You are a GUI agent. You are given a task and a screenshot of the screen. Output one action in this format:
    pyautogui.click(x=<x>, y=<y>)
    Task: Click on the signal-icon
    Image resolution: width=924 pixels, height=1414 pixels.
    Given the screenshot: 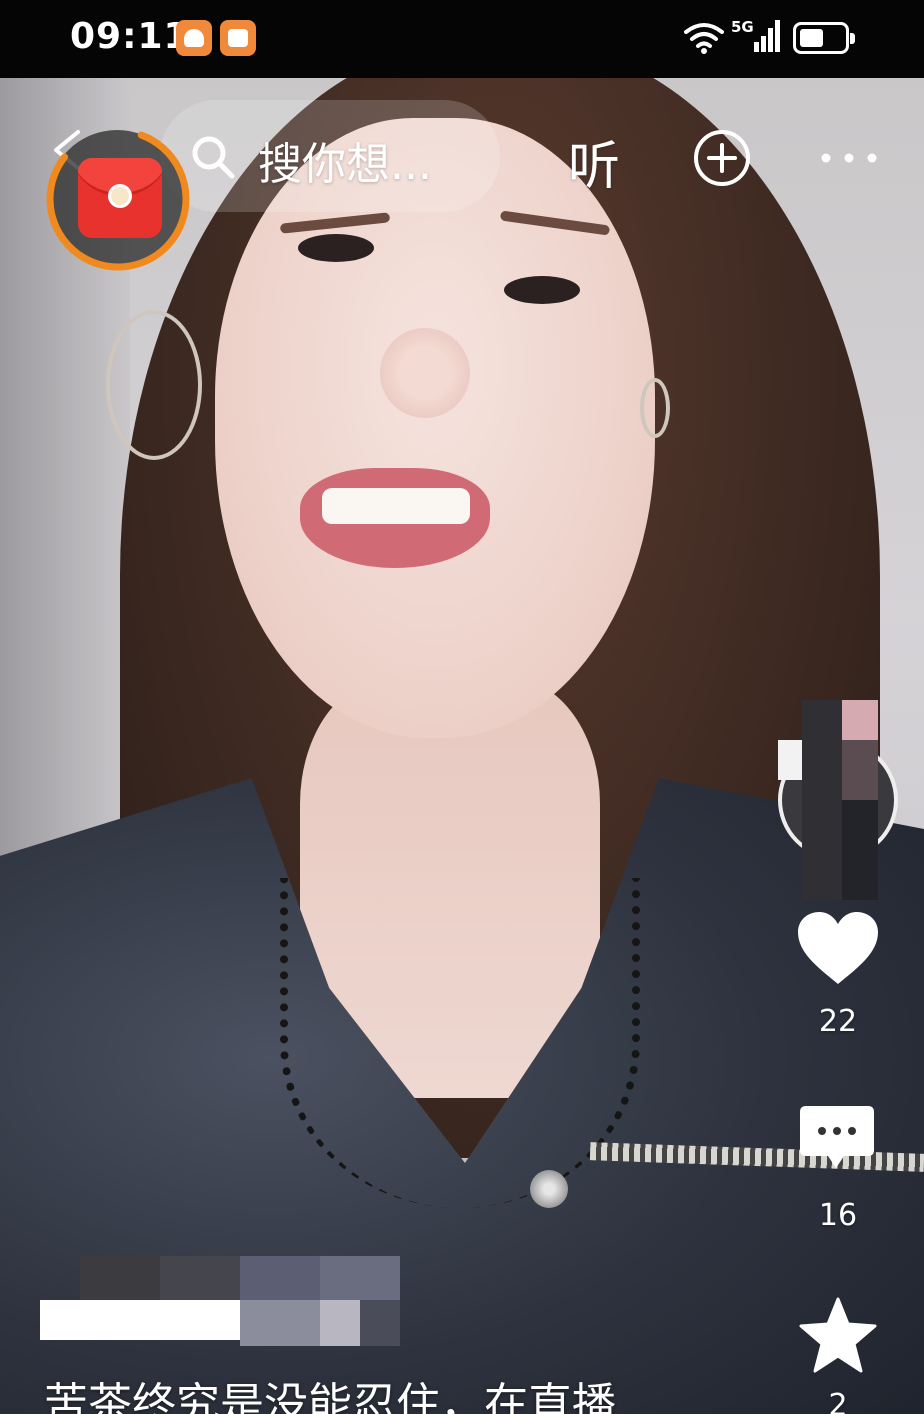 What is the action you would take?
    pyautogui.click(x=767, y=36)
    